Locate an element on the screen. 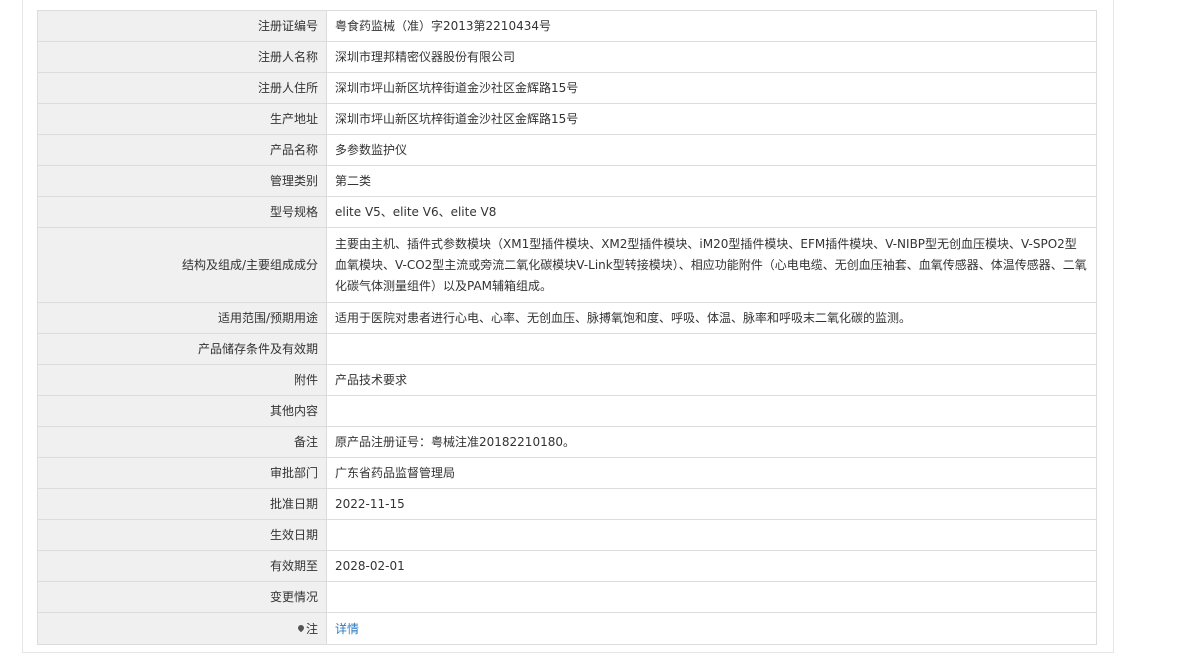  row-value: elite V5、elite V6、elite V8 is located at coordinates (711, 212).